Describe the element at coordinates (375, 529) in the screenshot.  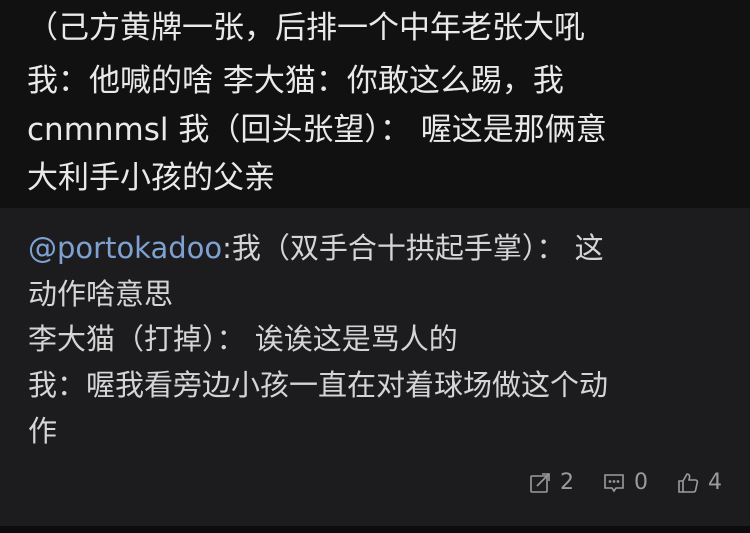
I see `bottom-divider` at that location.